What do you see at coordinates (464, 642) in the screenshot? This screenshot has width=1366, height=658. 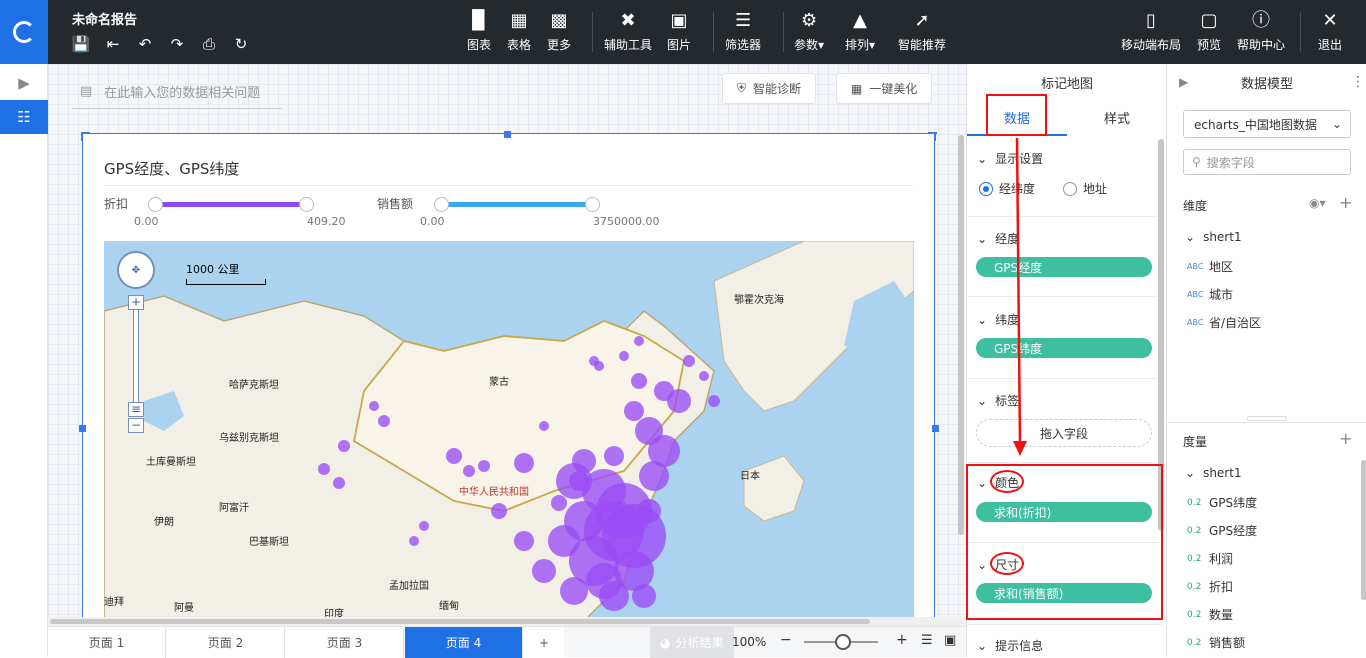 I see `tab-page-4: 页面 4` at bounding box center [464, 642].